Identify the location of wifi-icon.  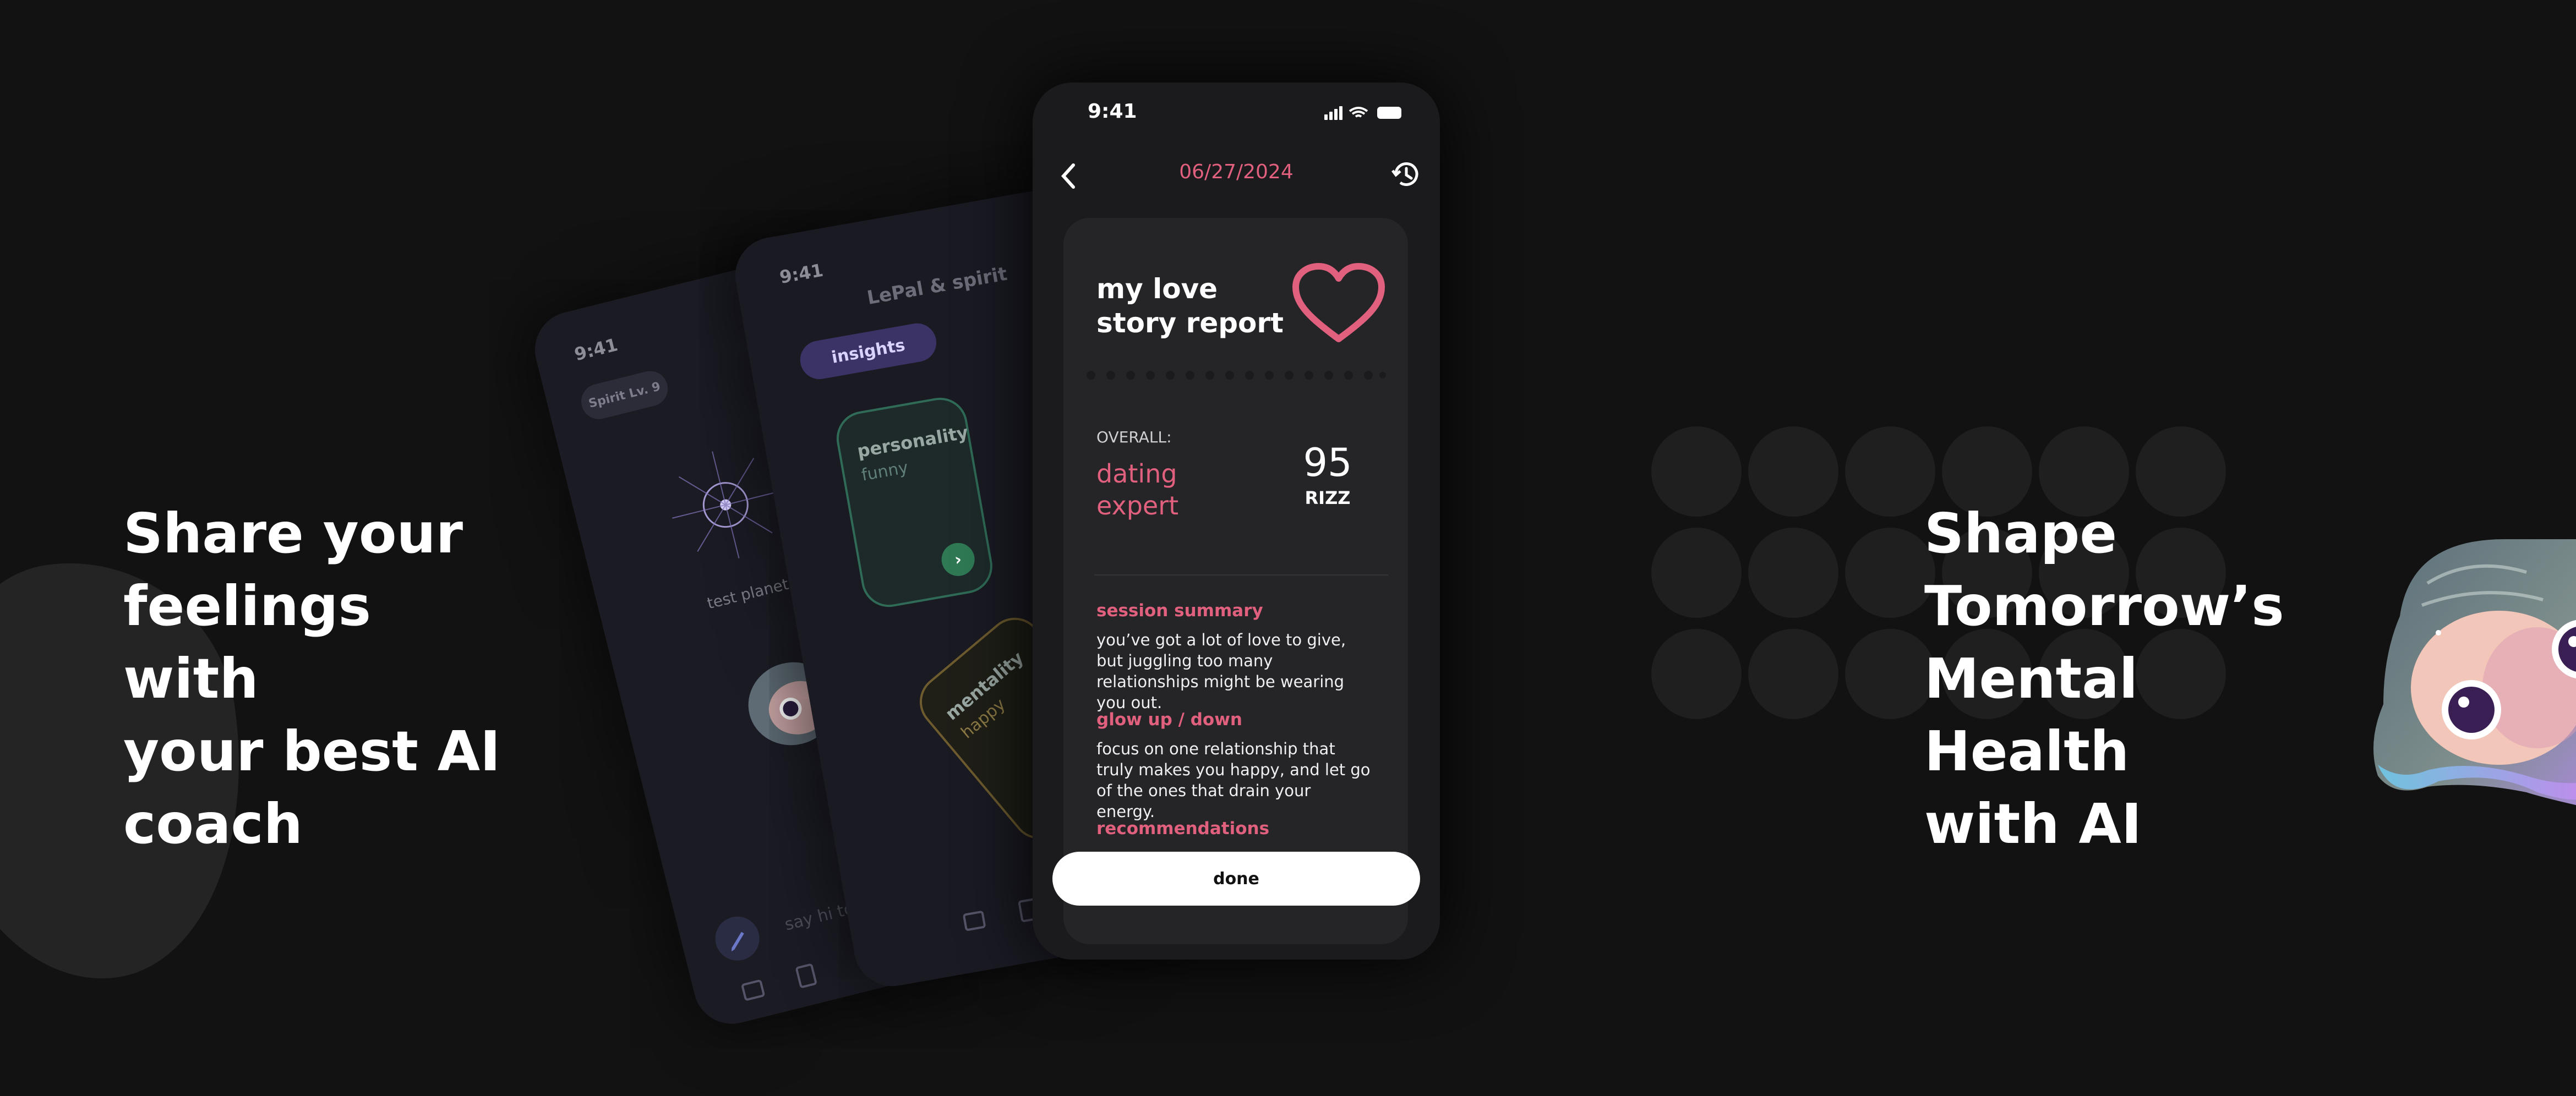
(1358, 112).